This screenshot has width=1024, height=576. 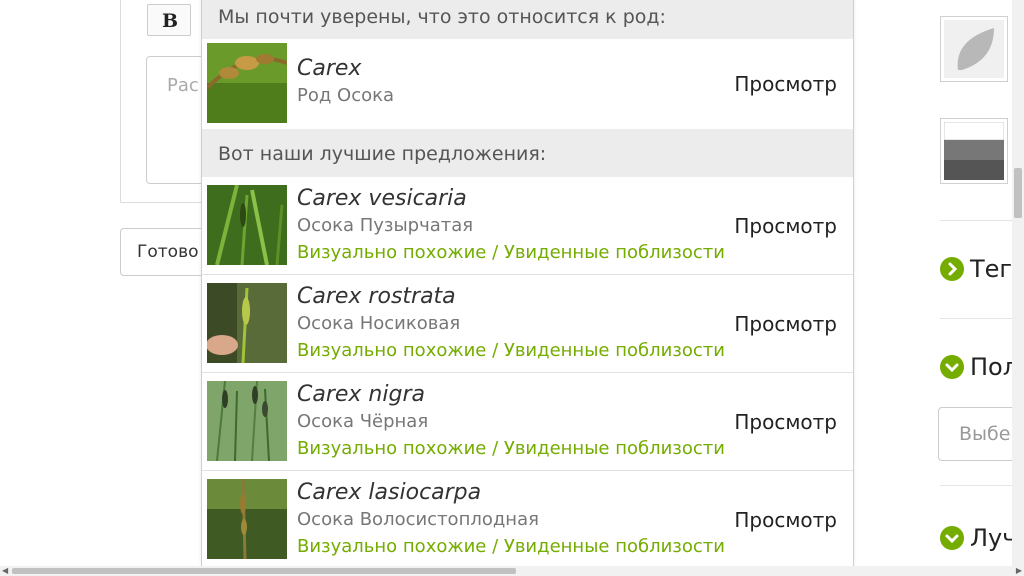 I want to click on chevron-right-icon, so click(x=952, y=269).